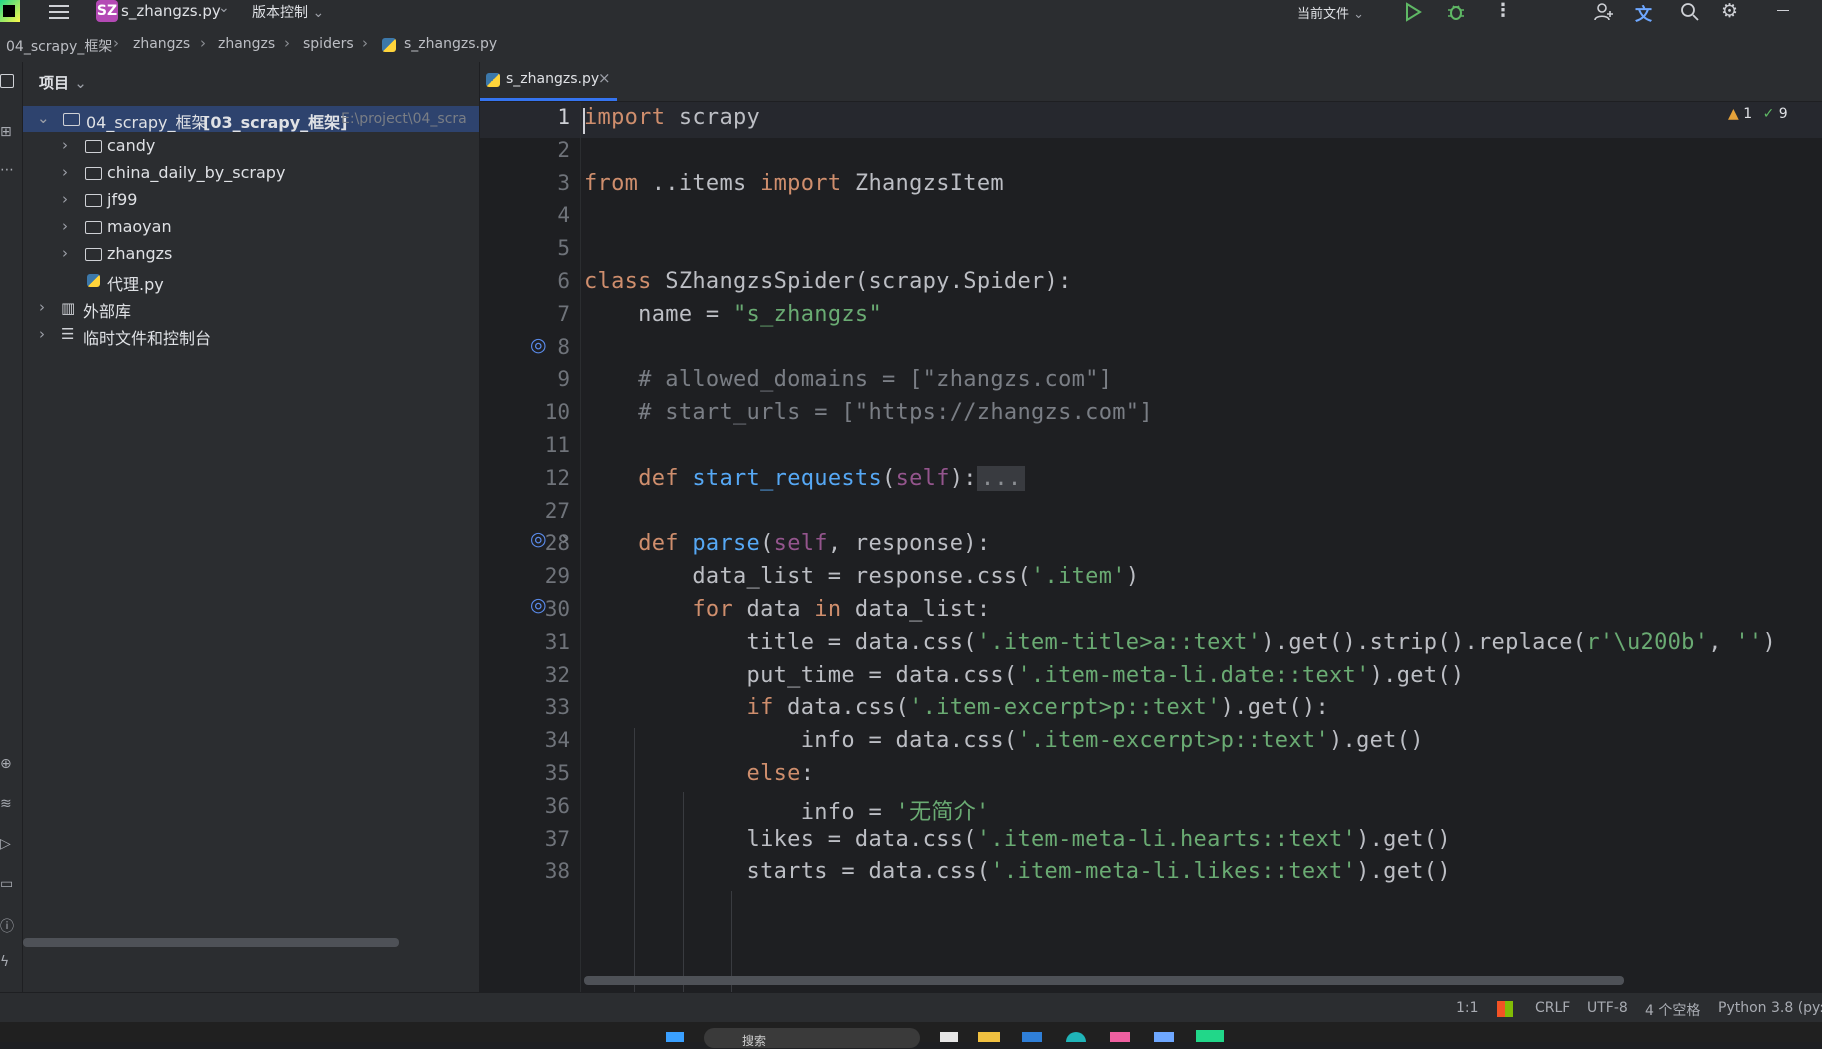 Image resolution: width=1822 pixels, height=1049 pixels. What do you see at coordinates (251, 281) in the screenshot?
I see `tree-item-proxy-file: 代理.py` at bounding box center [251, 281].